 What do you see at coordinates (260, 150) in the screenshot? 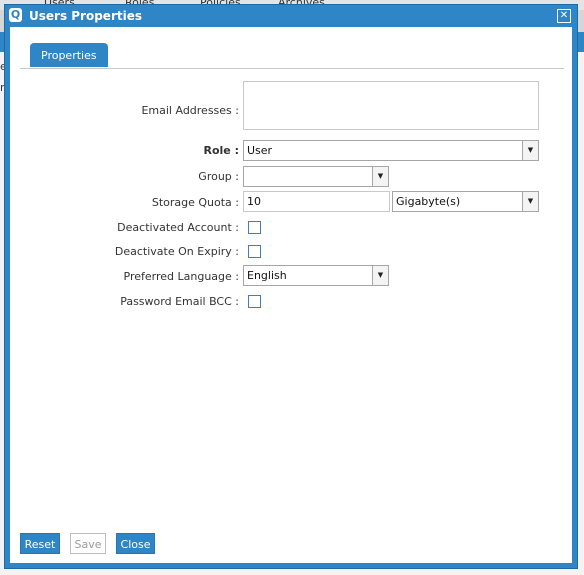
I see `role-value: User` at bounding box center [260, 150].